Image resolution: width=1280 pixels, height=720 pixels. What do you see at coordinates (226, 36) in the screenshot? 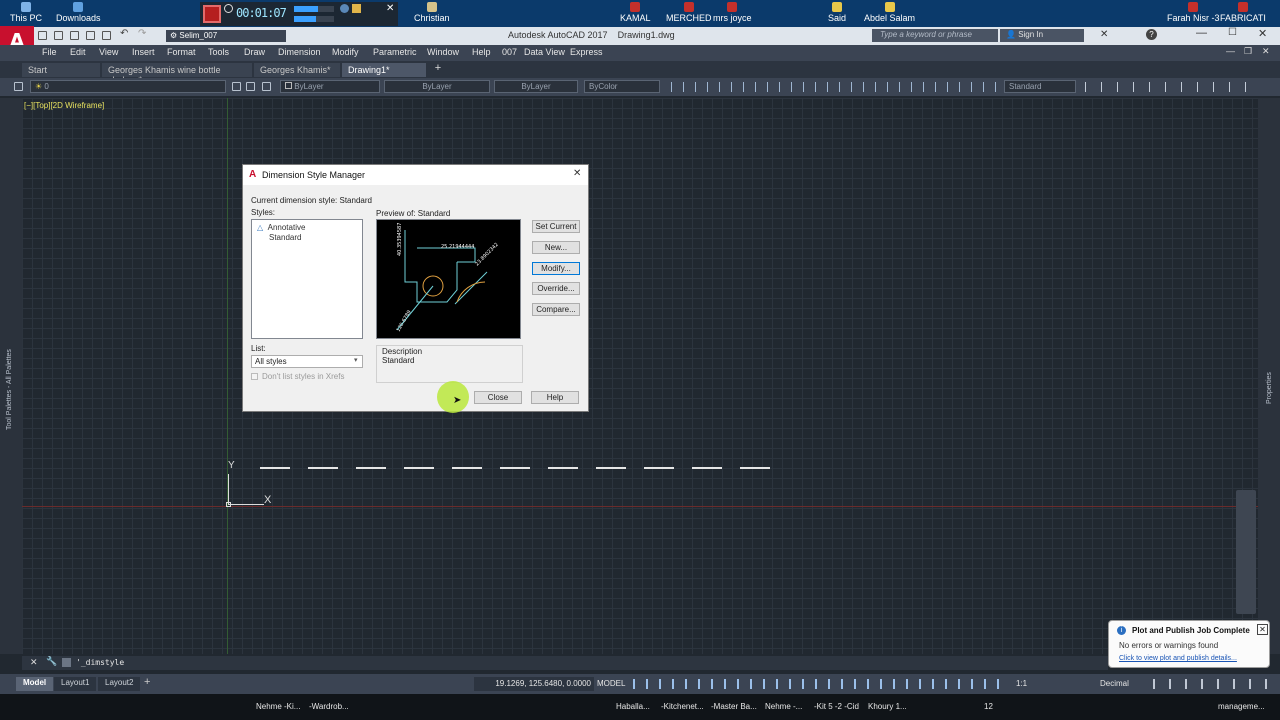
I see `workspace-selector: ⚙ Selim_007` at bounding box center [226, 36].